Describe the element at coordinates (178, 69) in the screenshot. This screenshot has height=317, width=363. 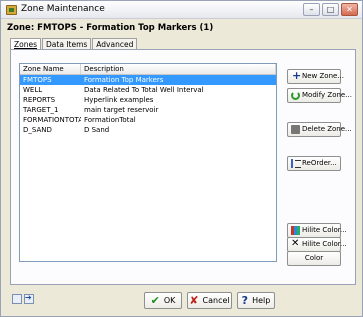
I see `column-header-description: Description` at that location.